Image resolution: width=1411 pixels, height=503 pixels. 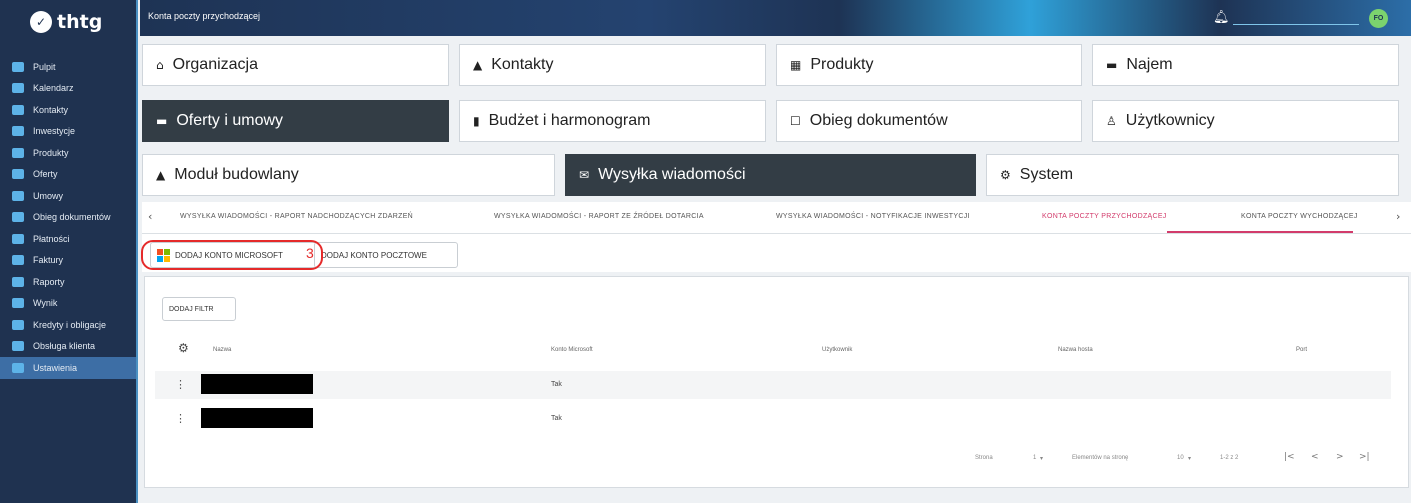 What do you see at coordinates (1260, 232) in the screenshot?
I see `active-tab-indicator` at bounding box center [1260, 232].